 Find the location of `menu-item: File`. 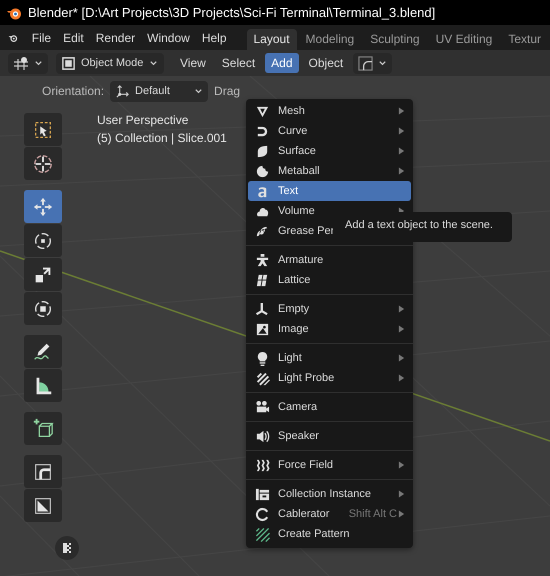

menu-item: File is located at coordinates (42, 37).